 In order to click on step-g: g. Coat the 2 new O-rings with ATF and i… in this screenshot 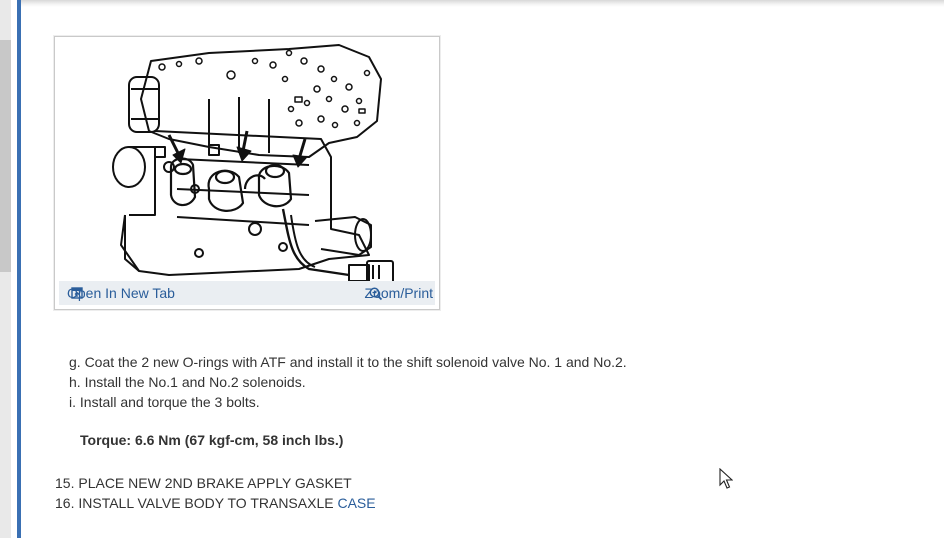, I will do `click(348, 362)`.